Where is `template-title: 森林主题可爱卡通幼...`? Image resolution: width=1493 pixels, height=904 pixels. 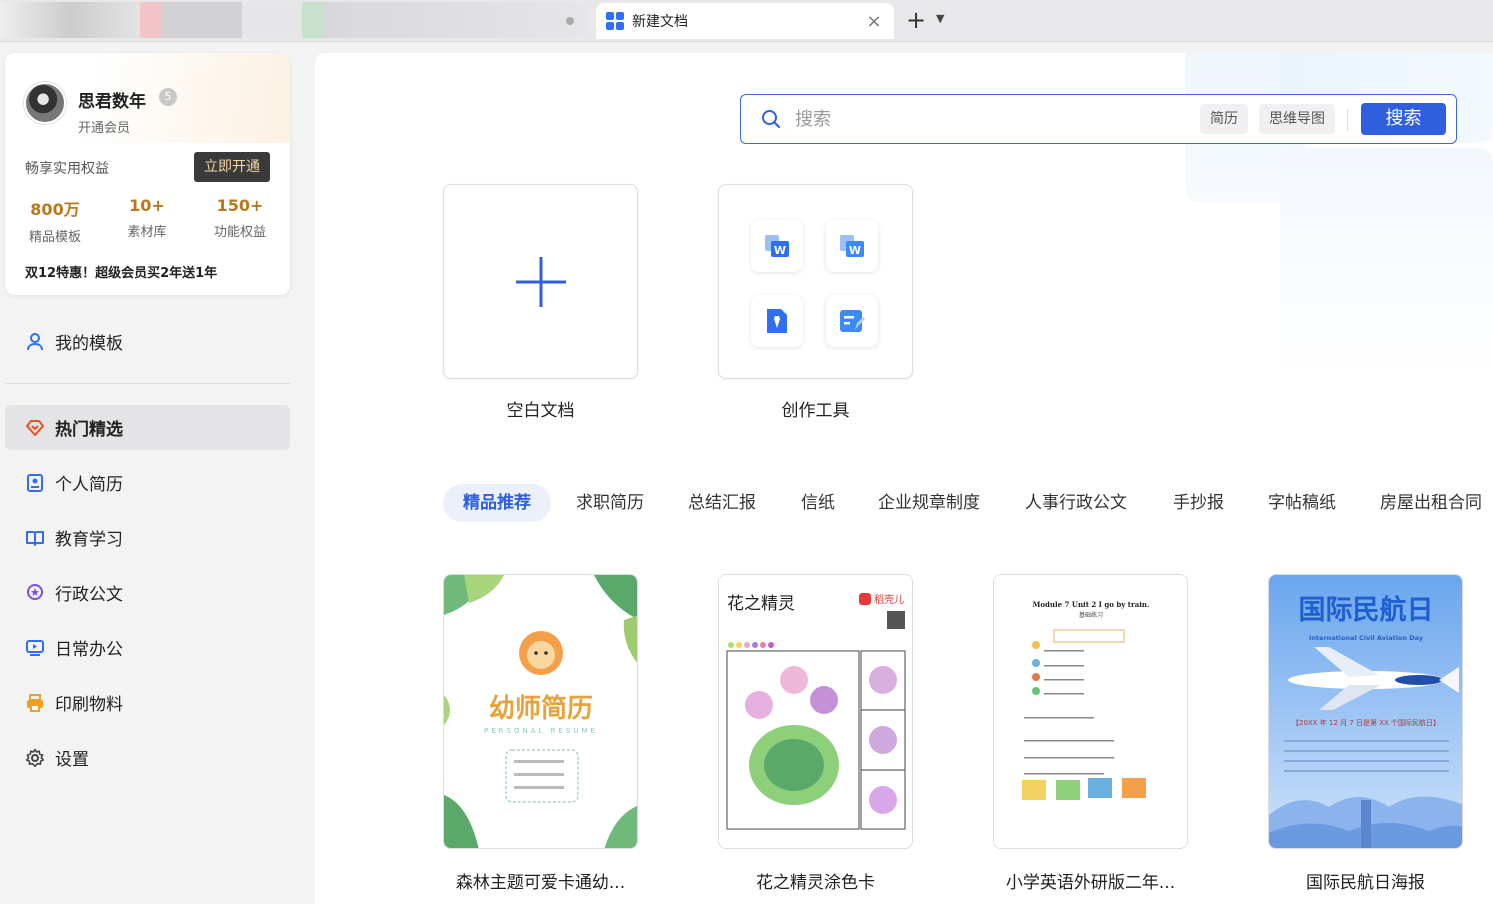
template-title: 森林主题可爱卡通幼... is located at coordinates (540, 883).